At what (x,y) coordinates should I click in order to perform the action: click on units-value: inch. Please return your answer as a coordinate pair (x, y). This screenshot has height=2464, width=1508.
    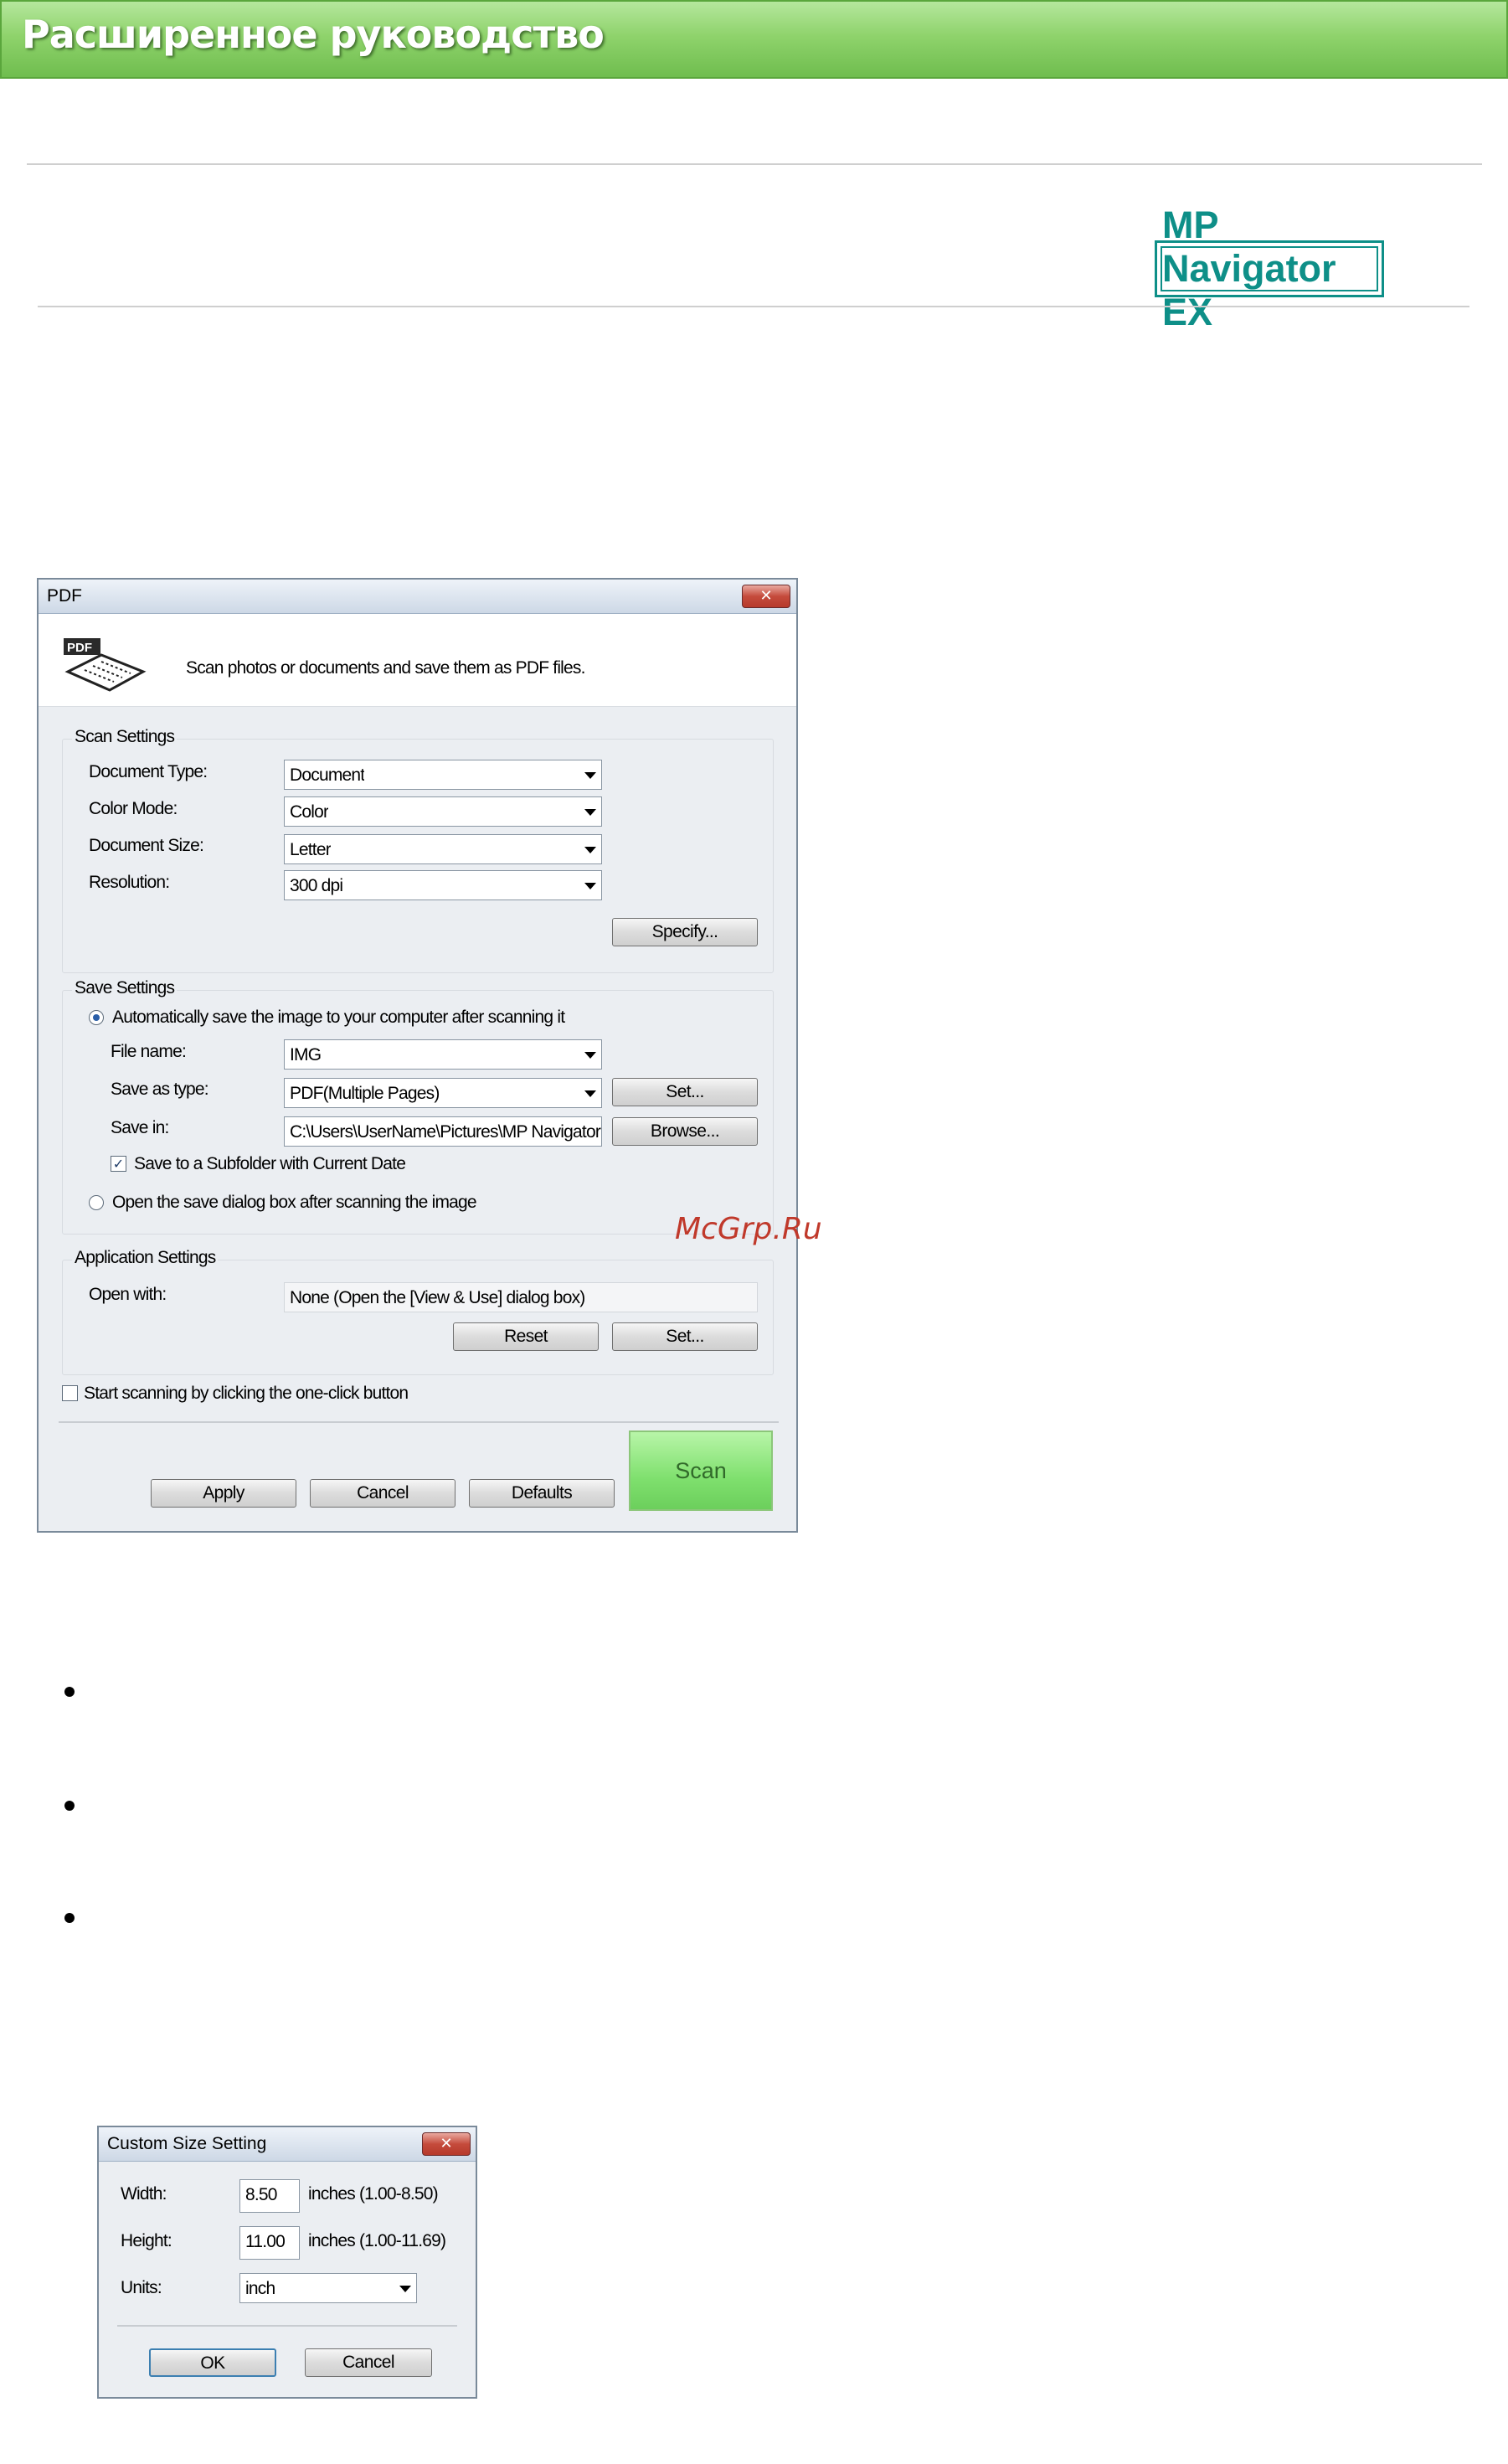
    Looking at the image, I should click on (260, 2288).